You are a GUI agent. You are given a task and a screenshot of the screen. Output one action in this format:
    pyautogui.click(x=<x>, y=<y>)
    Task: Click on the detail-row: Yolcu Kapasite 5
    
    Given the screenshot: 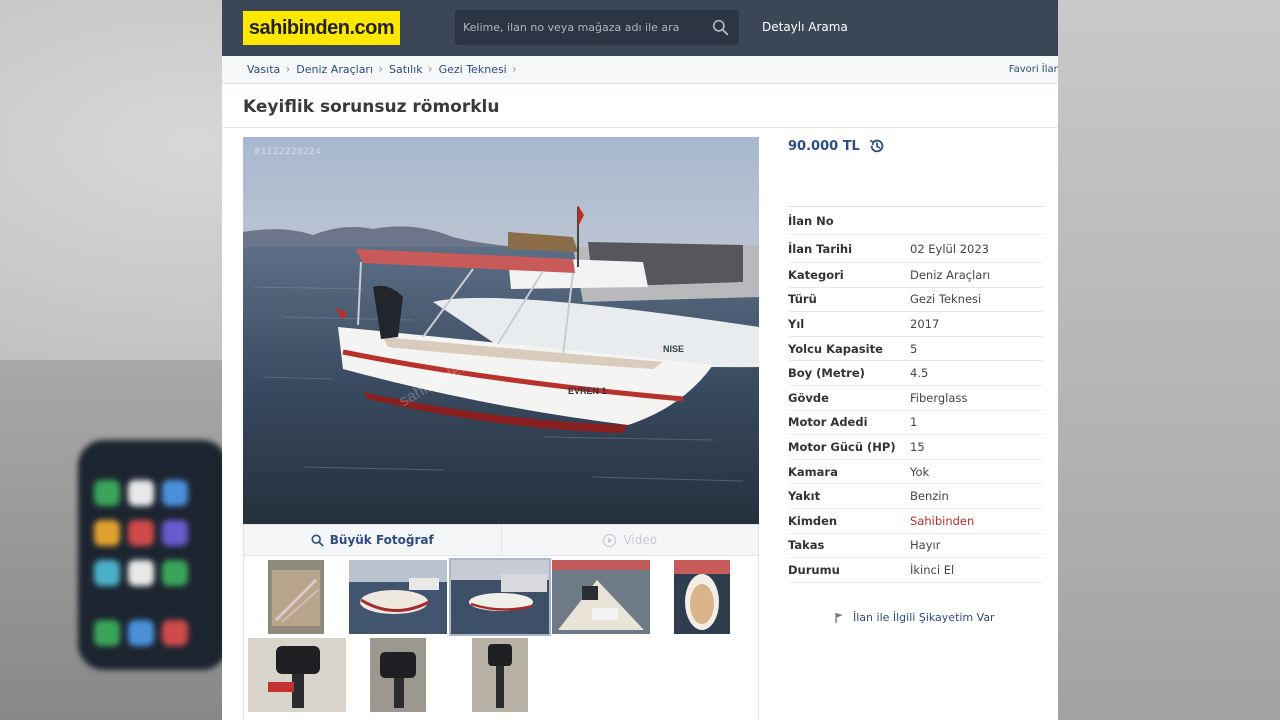 What is the action you would take?
    pyautogui.click(x=916, y=349)
    